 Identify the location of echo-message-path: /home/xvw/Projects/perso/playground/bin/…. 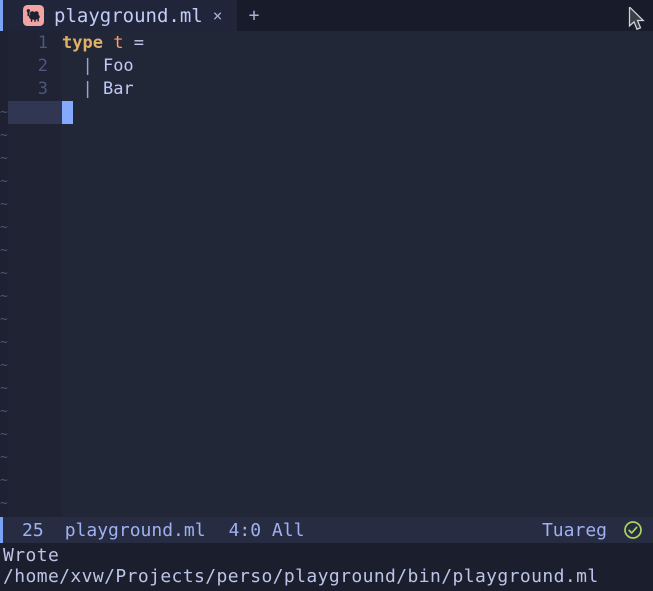
(301, 576).